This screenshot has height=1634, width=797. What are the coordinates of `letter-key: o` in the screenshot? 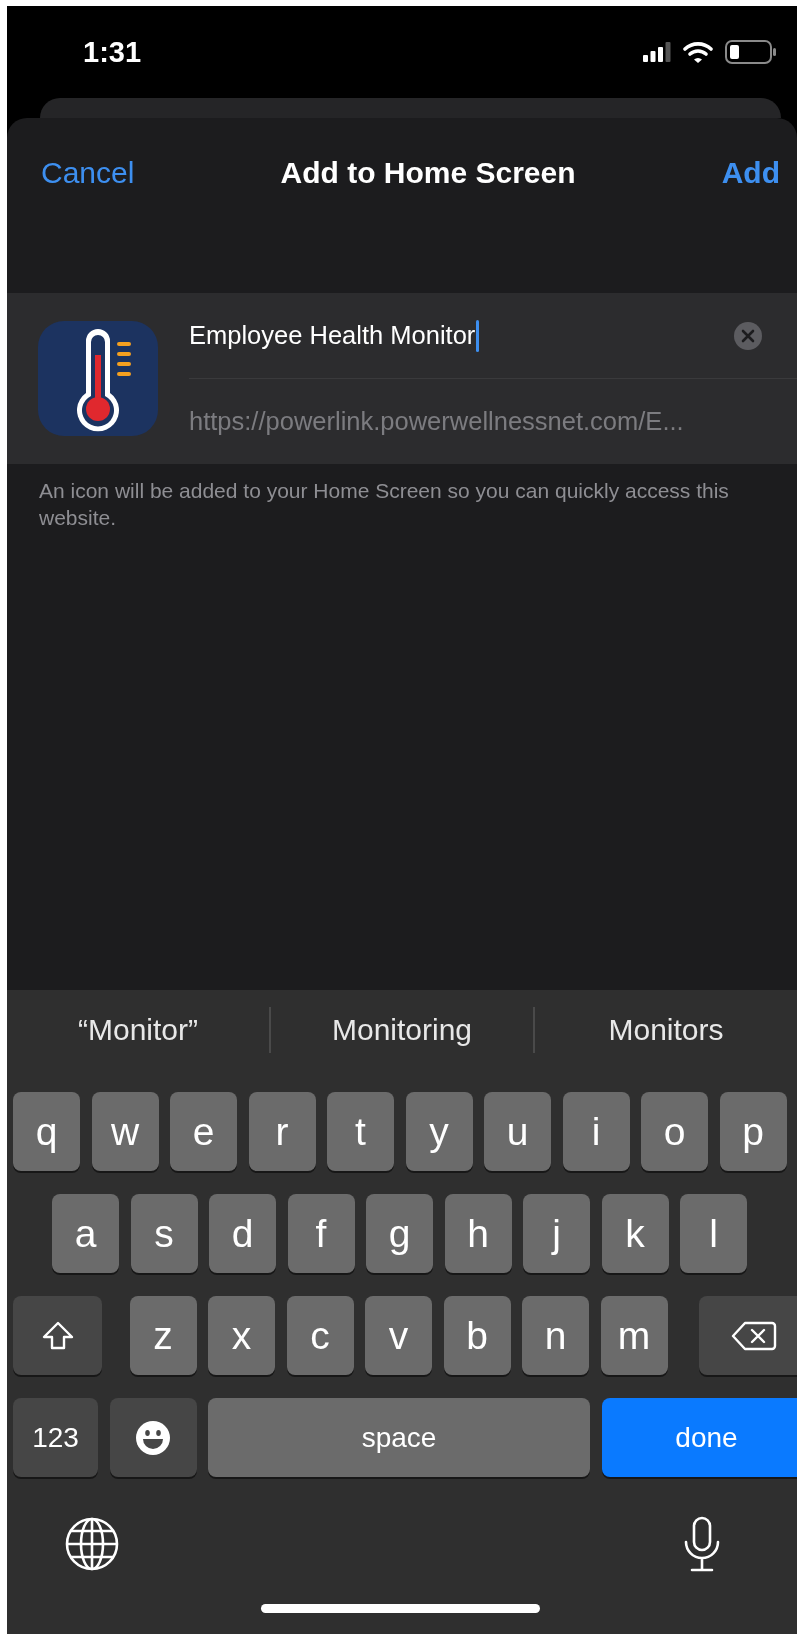 It's located at (674, 1131).